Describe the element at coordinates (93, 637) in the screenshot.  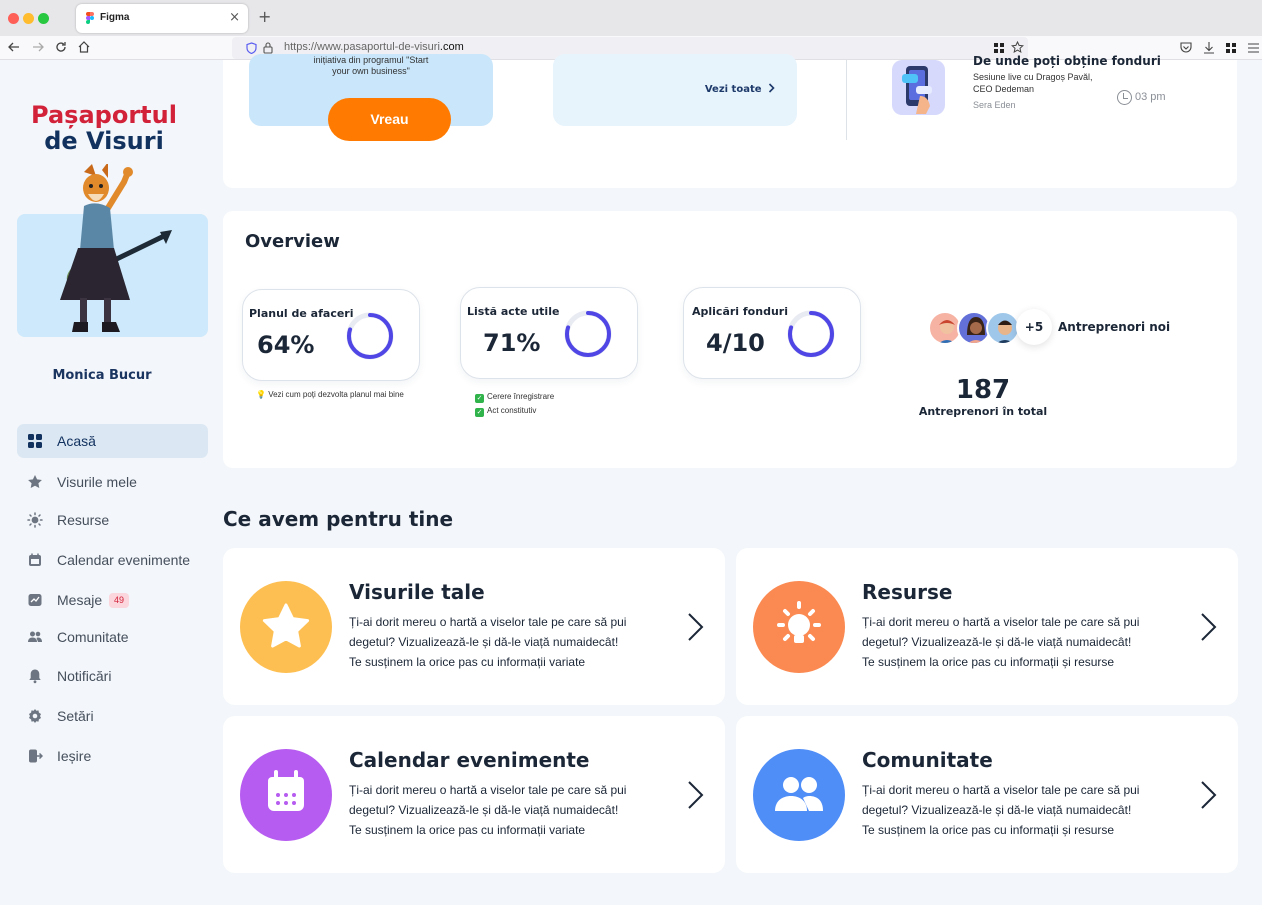
I see `sidebar-item-label: Comunitate` at that location.